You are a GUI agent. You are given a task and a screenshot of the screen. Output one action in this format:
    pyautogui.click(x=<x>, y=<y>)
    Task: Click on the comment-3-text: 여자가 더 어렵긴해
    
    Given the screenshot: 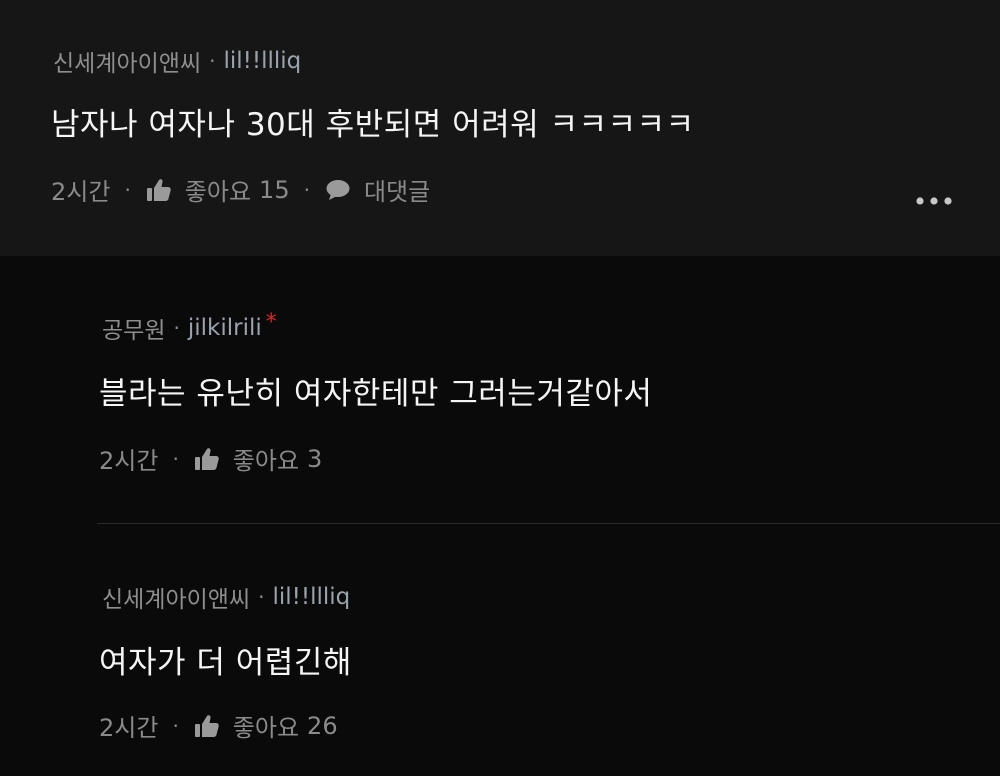 What is the action you would take?
    pyautogui.click(x=225, y=663)
    